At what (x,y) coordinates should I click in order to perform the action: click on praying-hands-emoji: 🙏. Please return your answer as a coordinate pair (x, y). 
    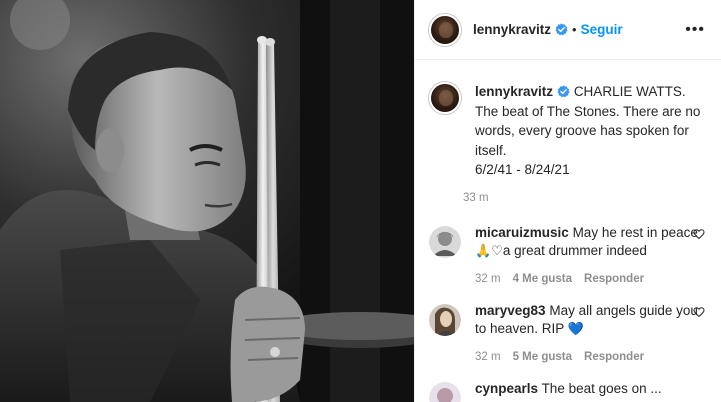
    Looking at the image, I should click on (483, 250).